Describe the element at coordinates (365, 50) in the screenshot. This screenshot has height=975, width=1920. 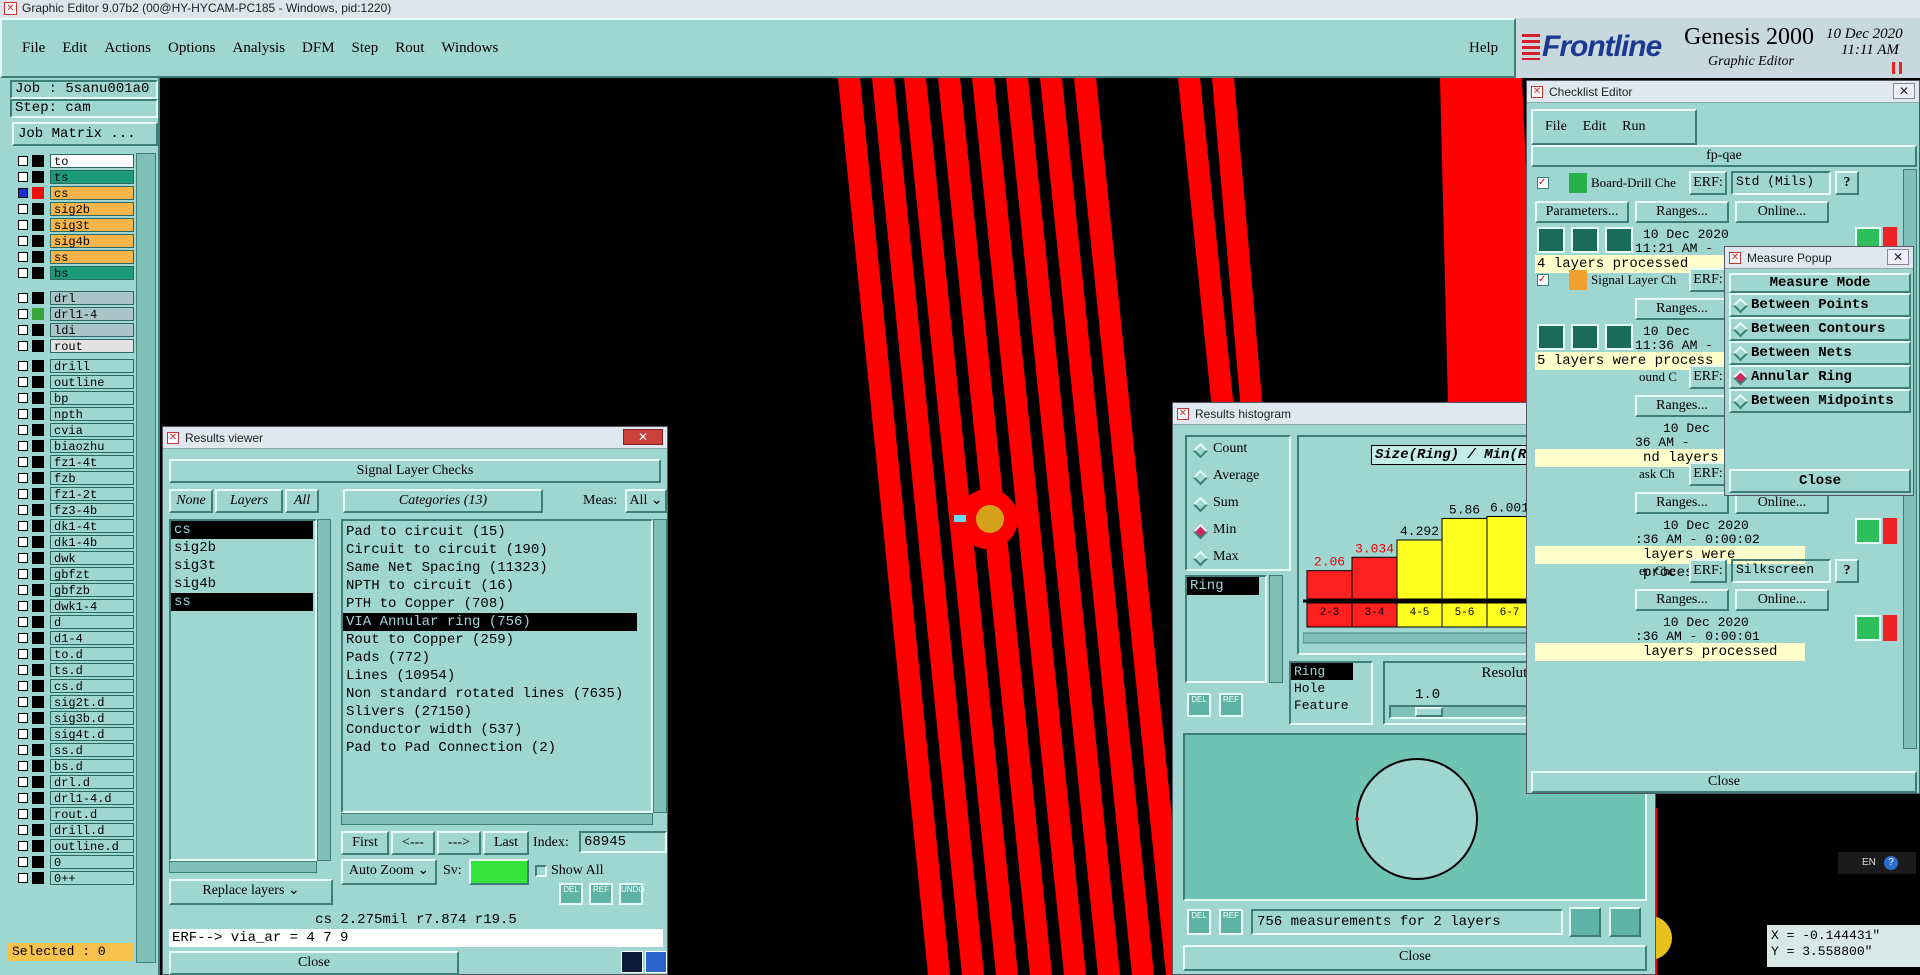
I see `menu-step: Step` at that location.